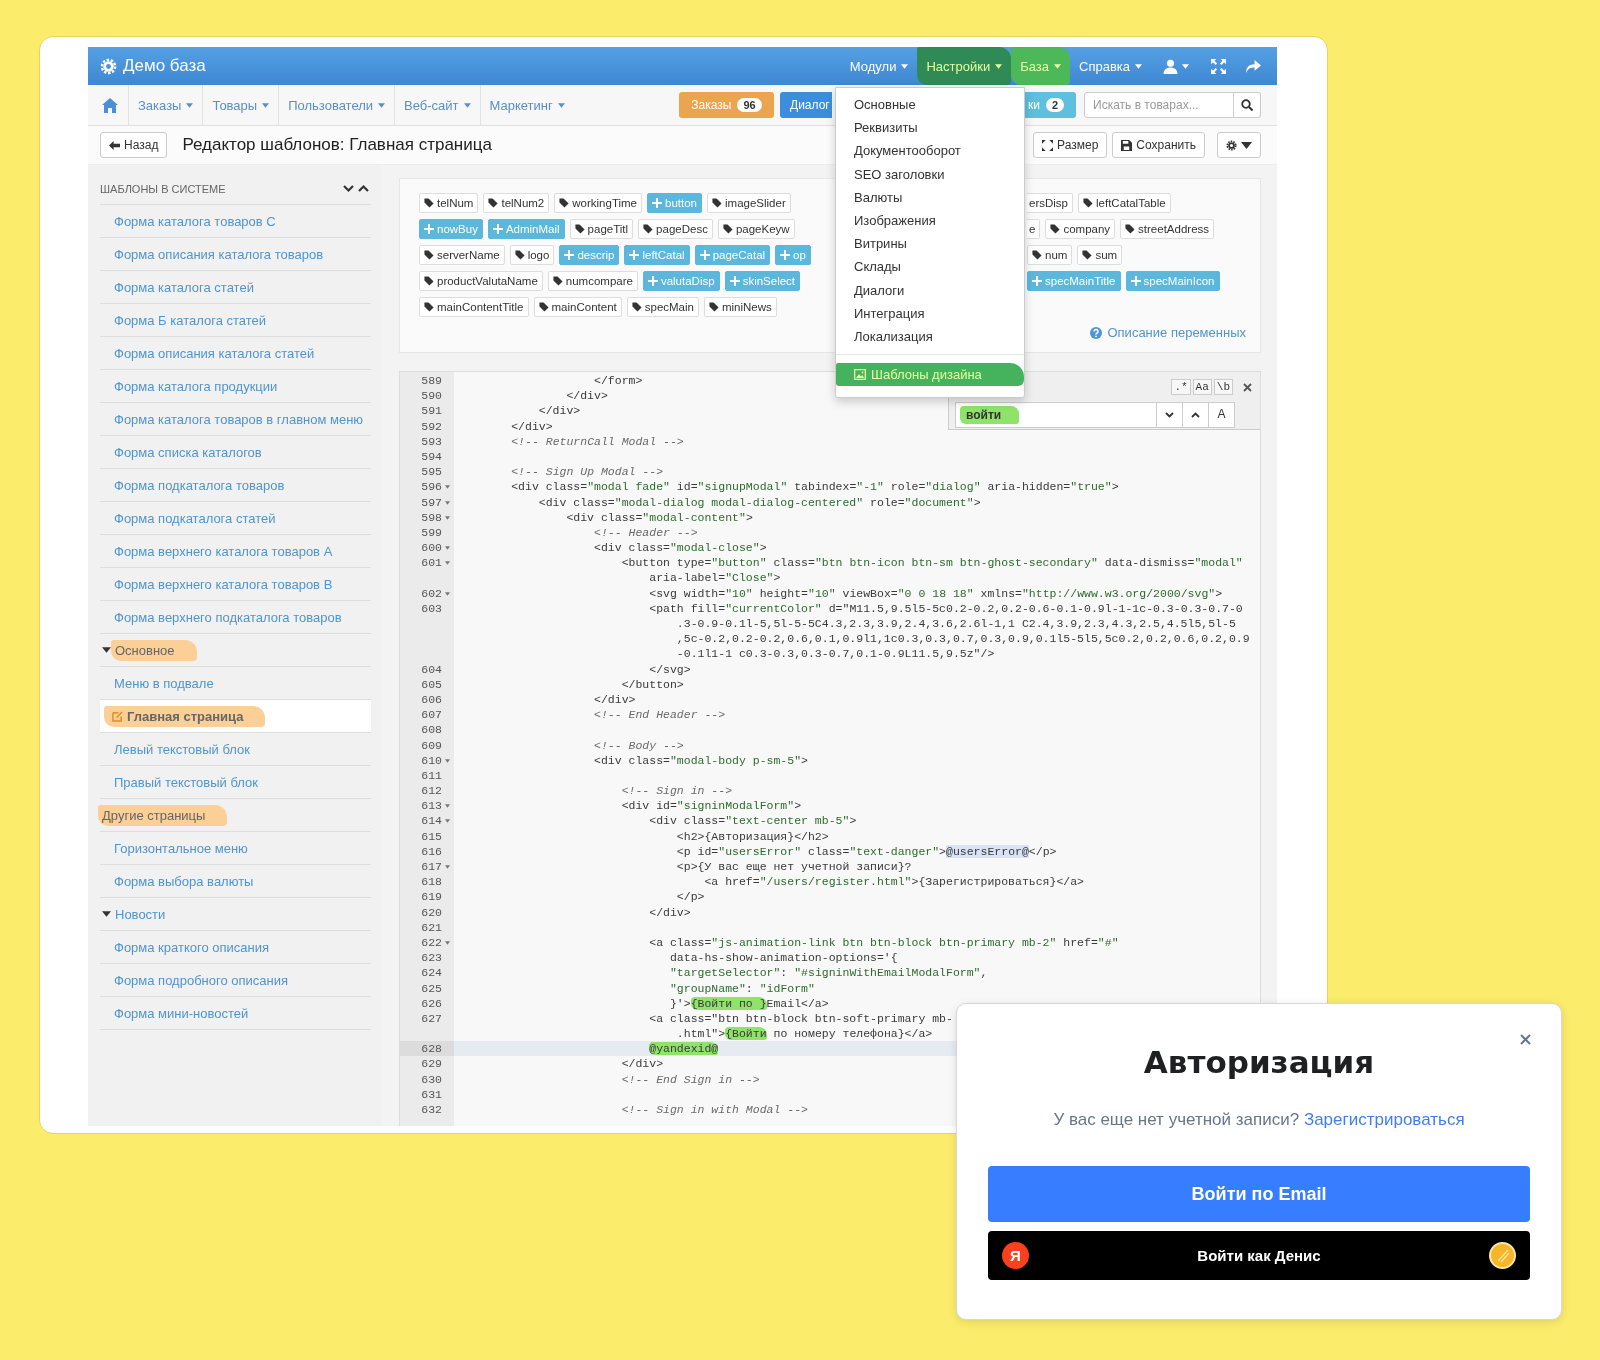  I want to click on next-button, so click(1170, 415).